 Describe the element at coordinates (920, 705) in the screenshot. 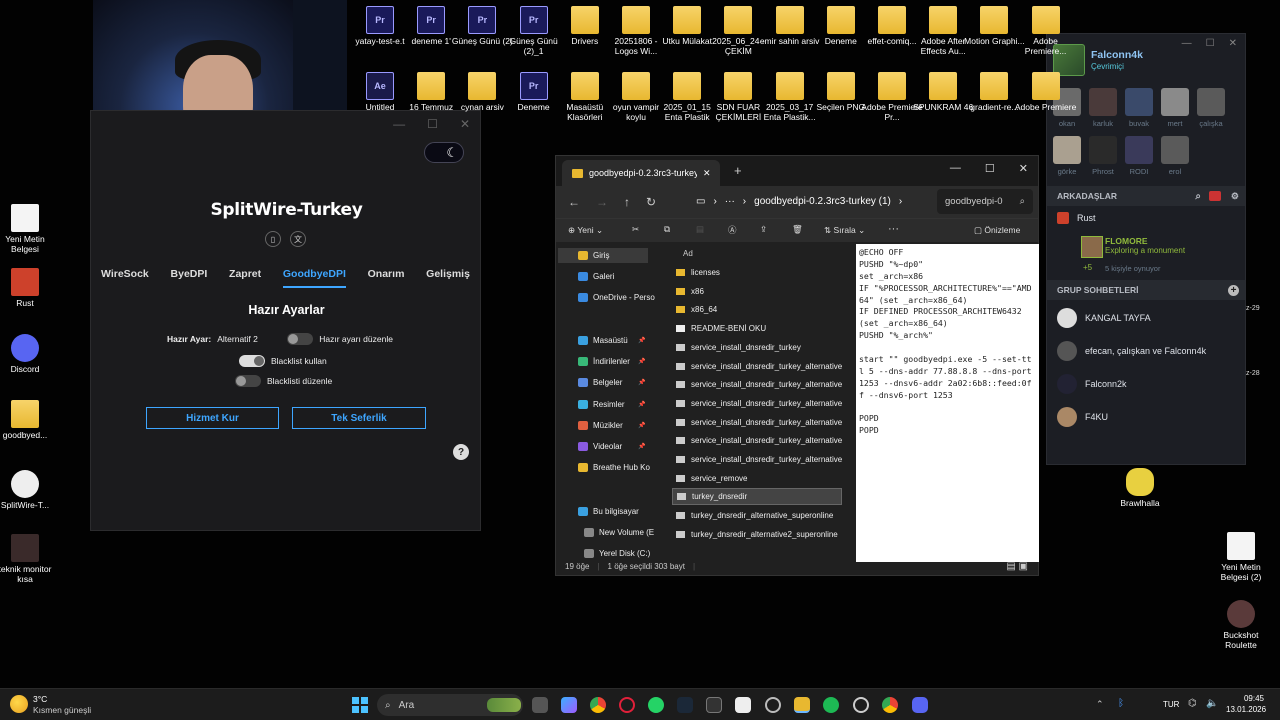

I see `discord-icon` at that location.